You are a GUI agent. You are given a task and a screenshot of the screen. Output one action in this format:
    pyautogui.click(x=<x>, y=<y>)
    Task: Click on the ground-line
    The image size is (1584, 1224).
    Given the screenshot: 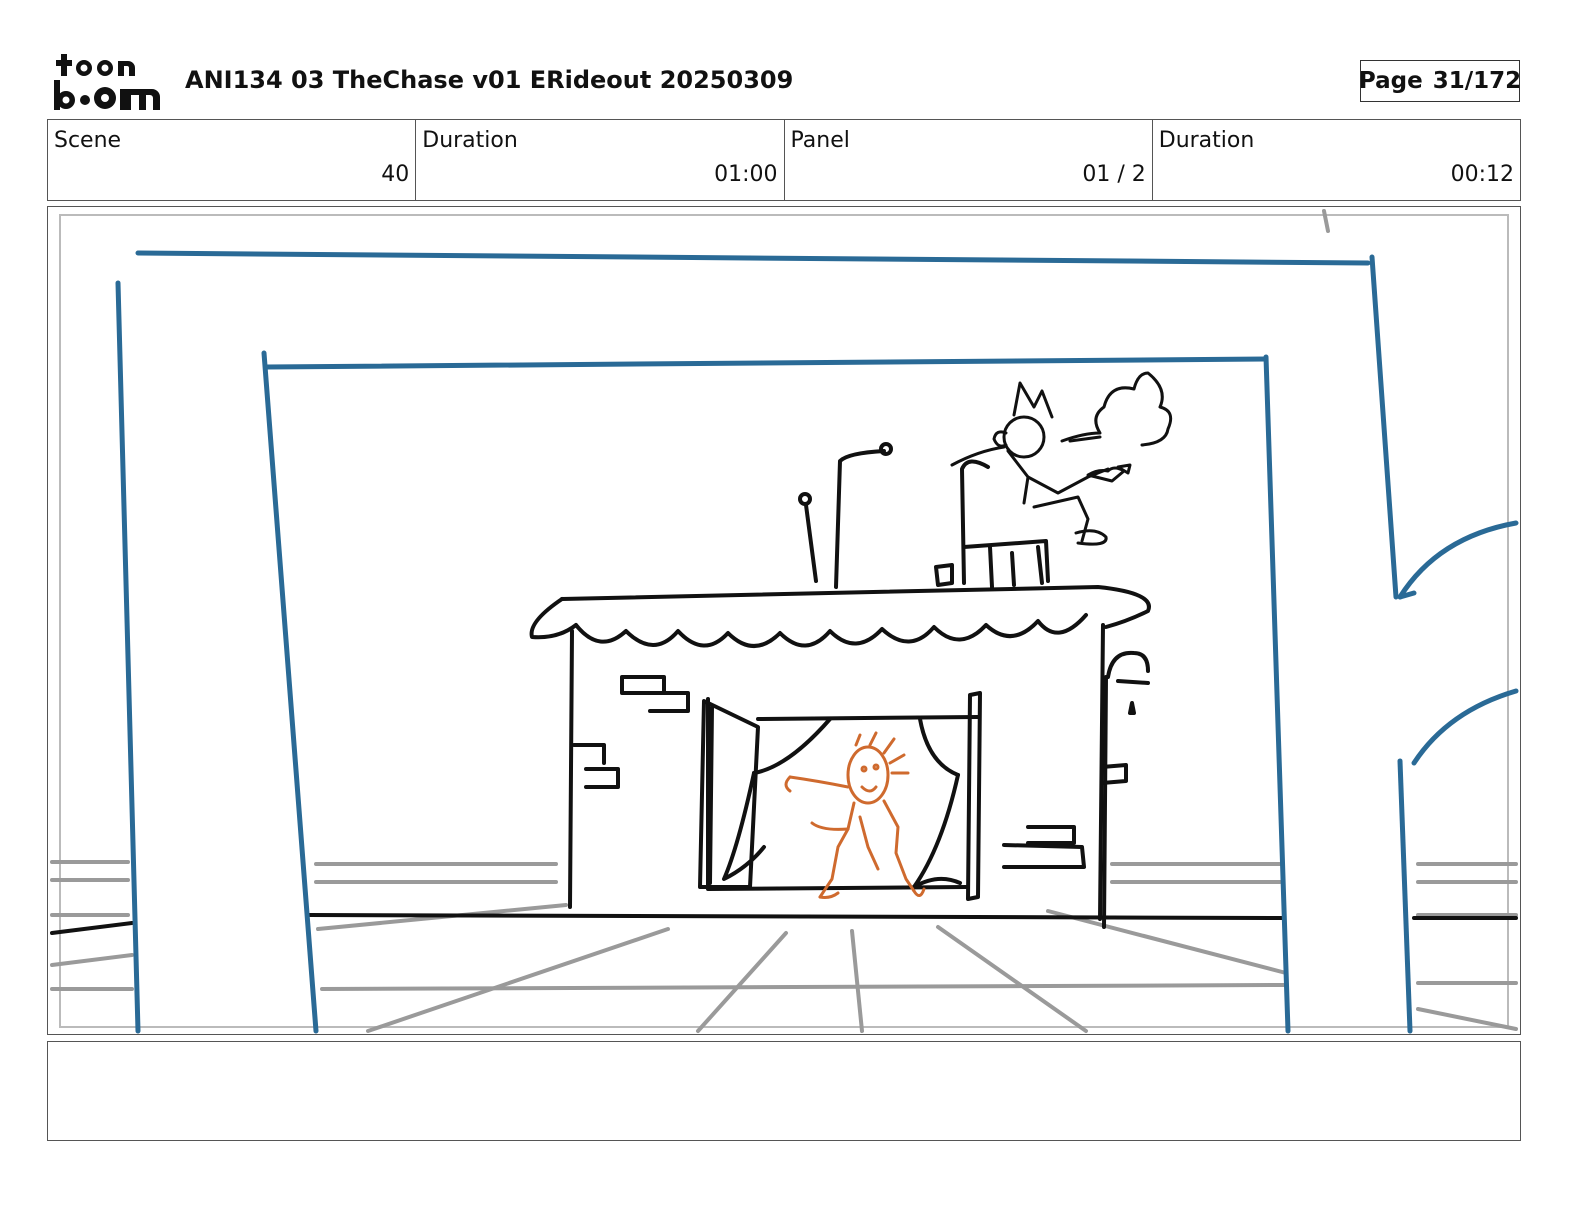 What is the action you would take?
    pyautogui.click(x=784, y=924)
    